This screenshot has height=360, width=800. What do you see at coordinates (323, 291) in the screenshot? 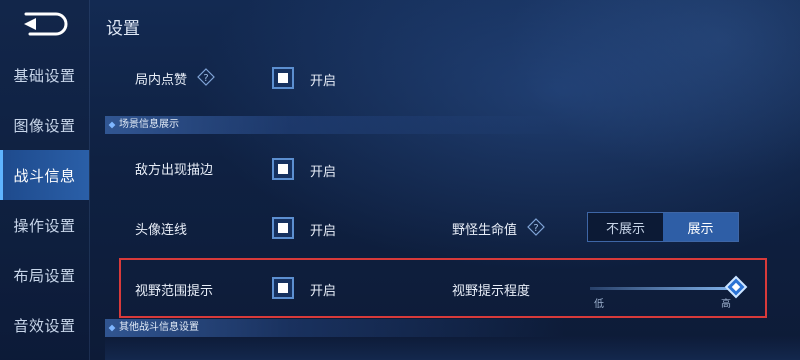
I see `vision-hint-state: 开启` at bounding box center [323, 291].